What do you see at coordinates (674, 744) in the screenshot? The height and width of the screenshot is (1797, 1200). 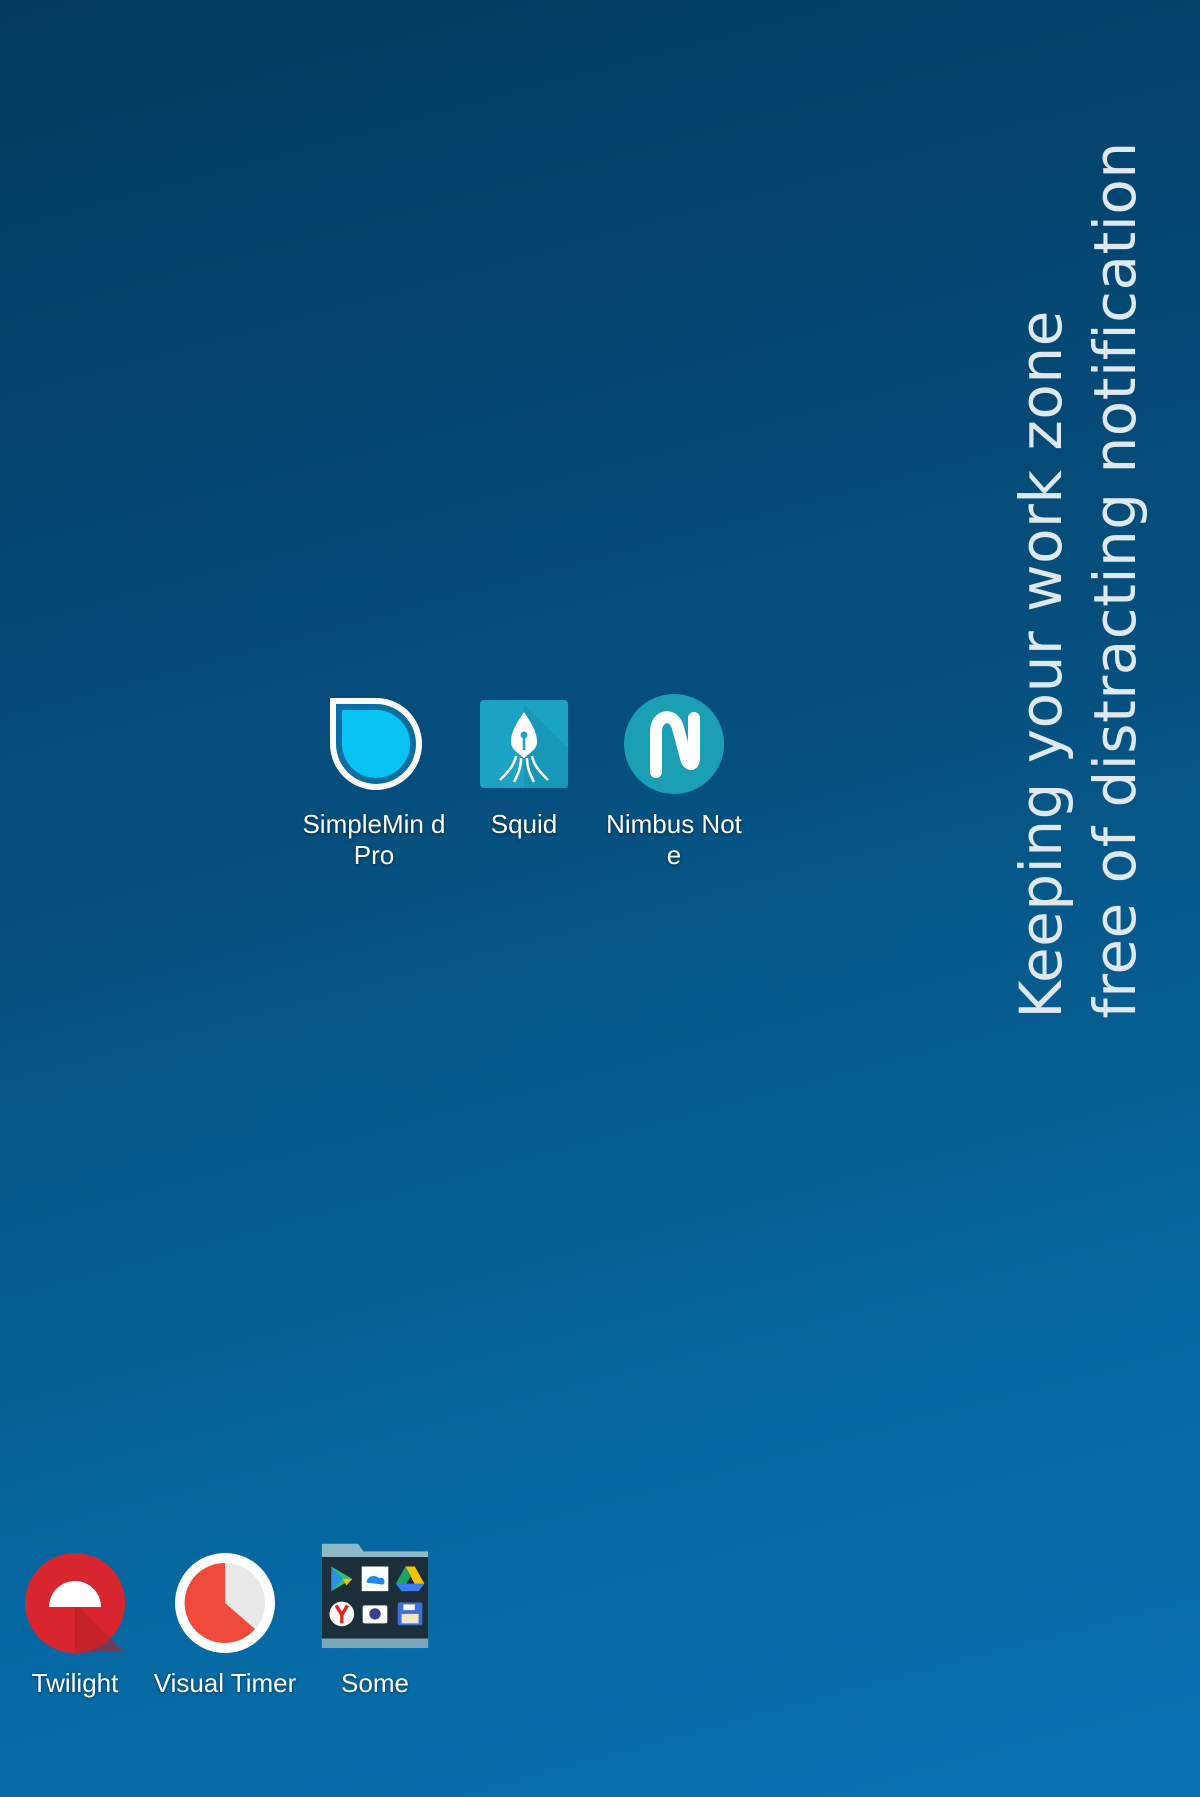 I see `nimbus-n-icon` at bounding box center [674, 744].